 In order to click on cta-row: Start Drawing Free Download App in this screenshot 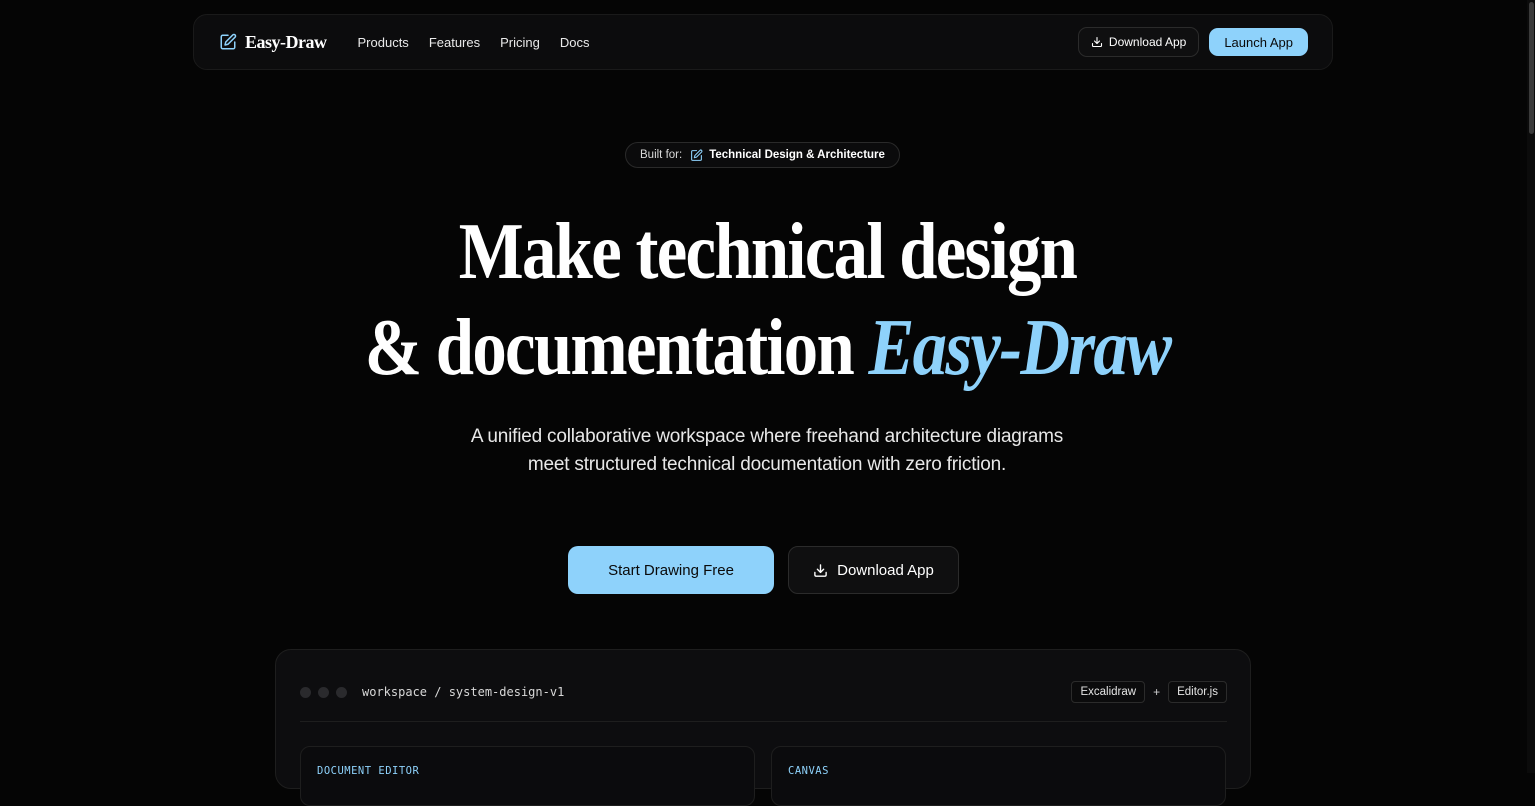, I will do `click(763, 570)`.